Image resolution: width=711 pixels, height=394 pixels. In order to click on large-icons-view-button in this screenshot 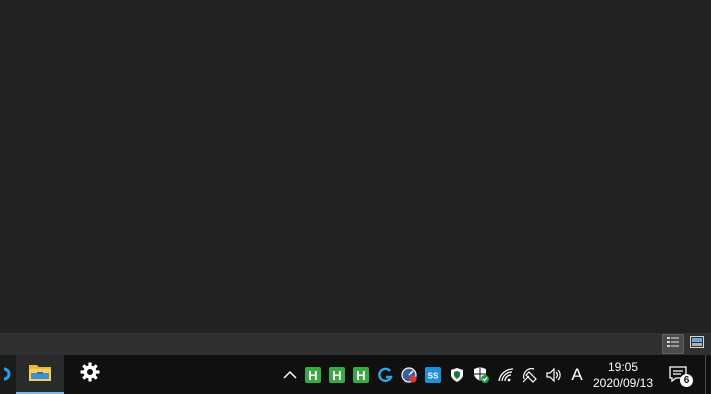, I will do `click(697, 344)`.